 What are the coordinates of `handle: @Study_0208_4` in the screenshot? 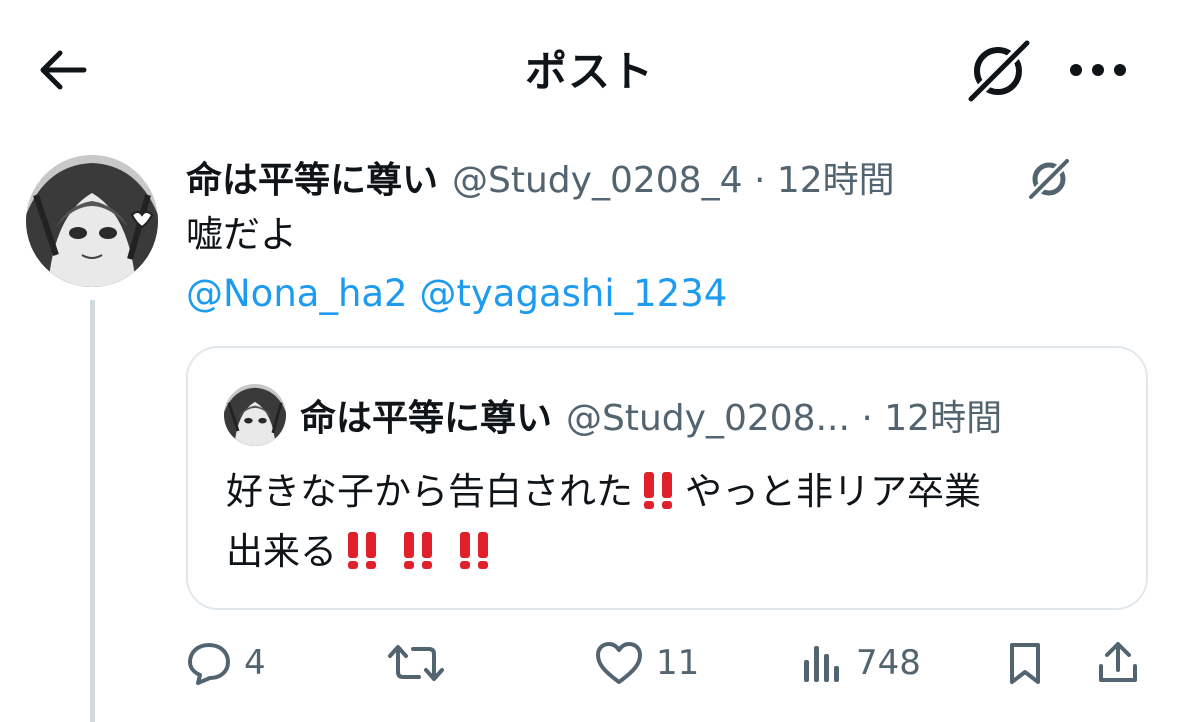 It's located at (597, 180).